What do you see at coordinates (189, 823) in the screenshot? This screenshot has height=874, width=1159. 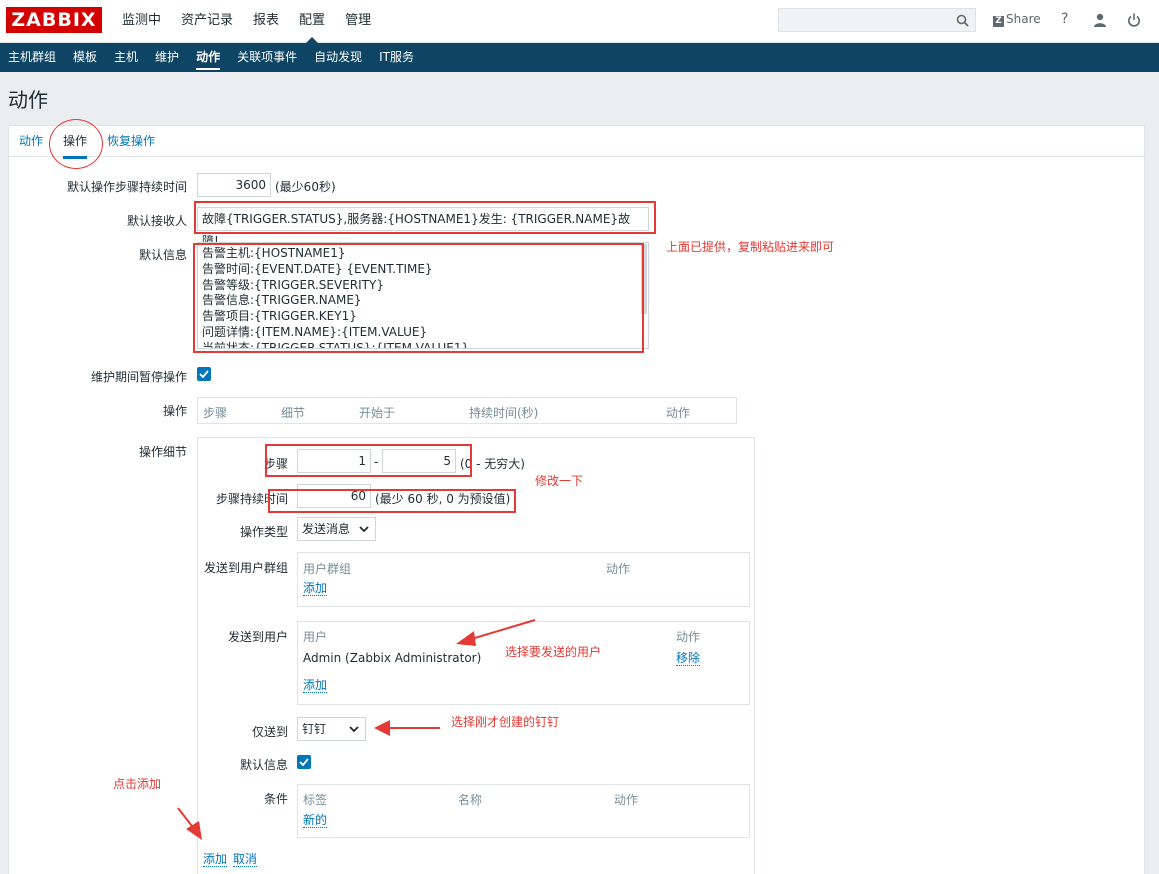 I see `arrow-to-add` at bounding box center [189, 823].